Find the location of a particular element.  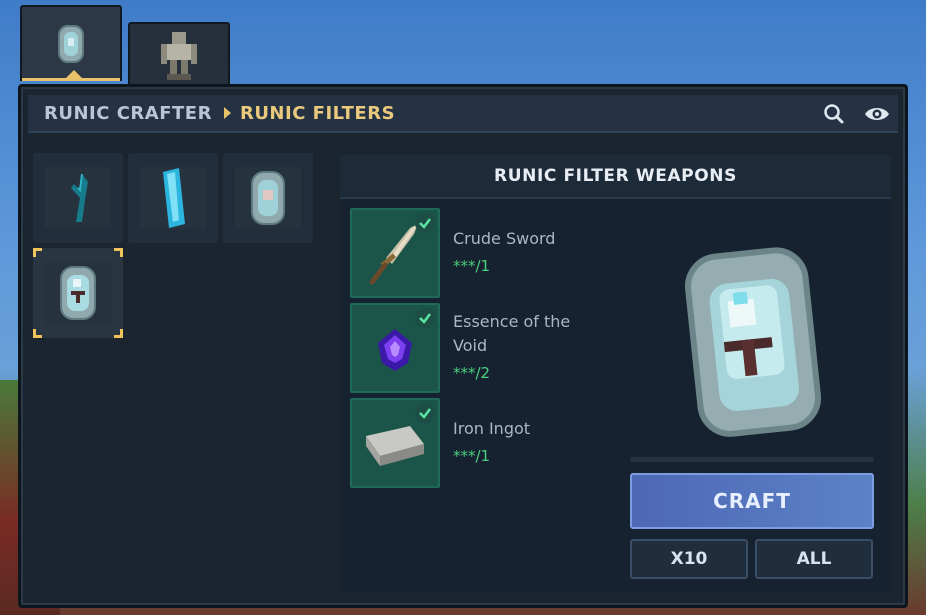

breadcrumb-arrow-icon is located at coordinates (227, 113).